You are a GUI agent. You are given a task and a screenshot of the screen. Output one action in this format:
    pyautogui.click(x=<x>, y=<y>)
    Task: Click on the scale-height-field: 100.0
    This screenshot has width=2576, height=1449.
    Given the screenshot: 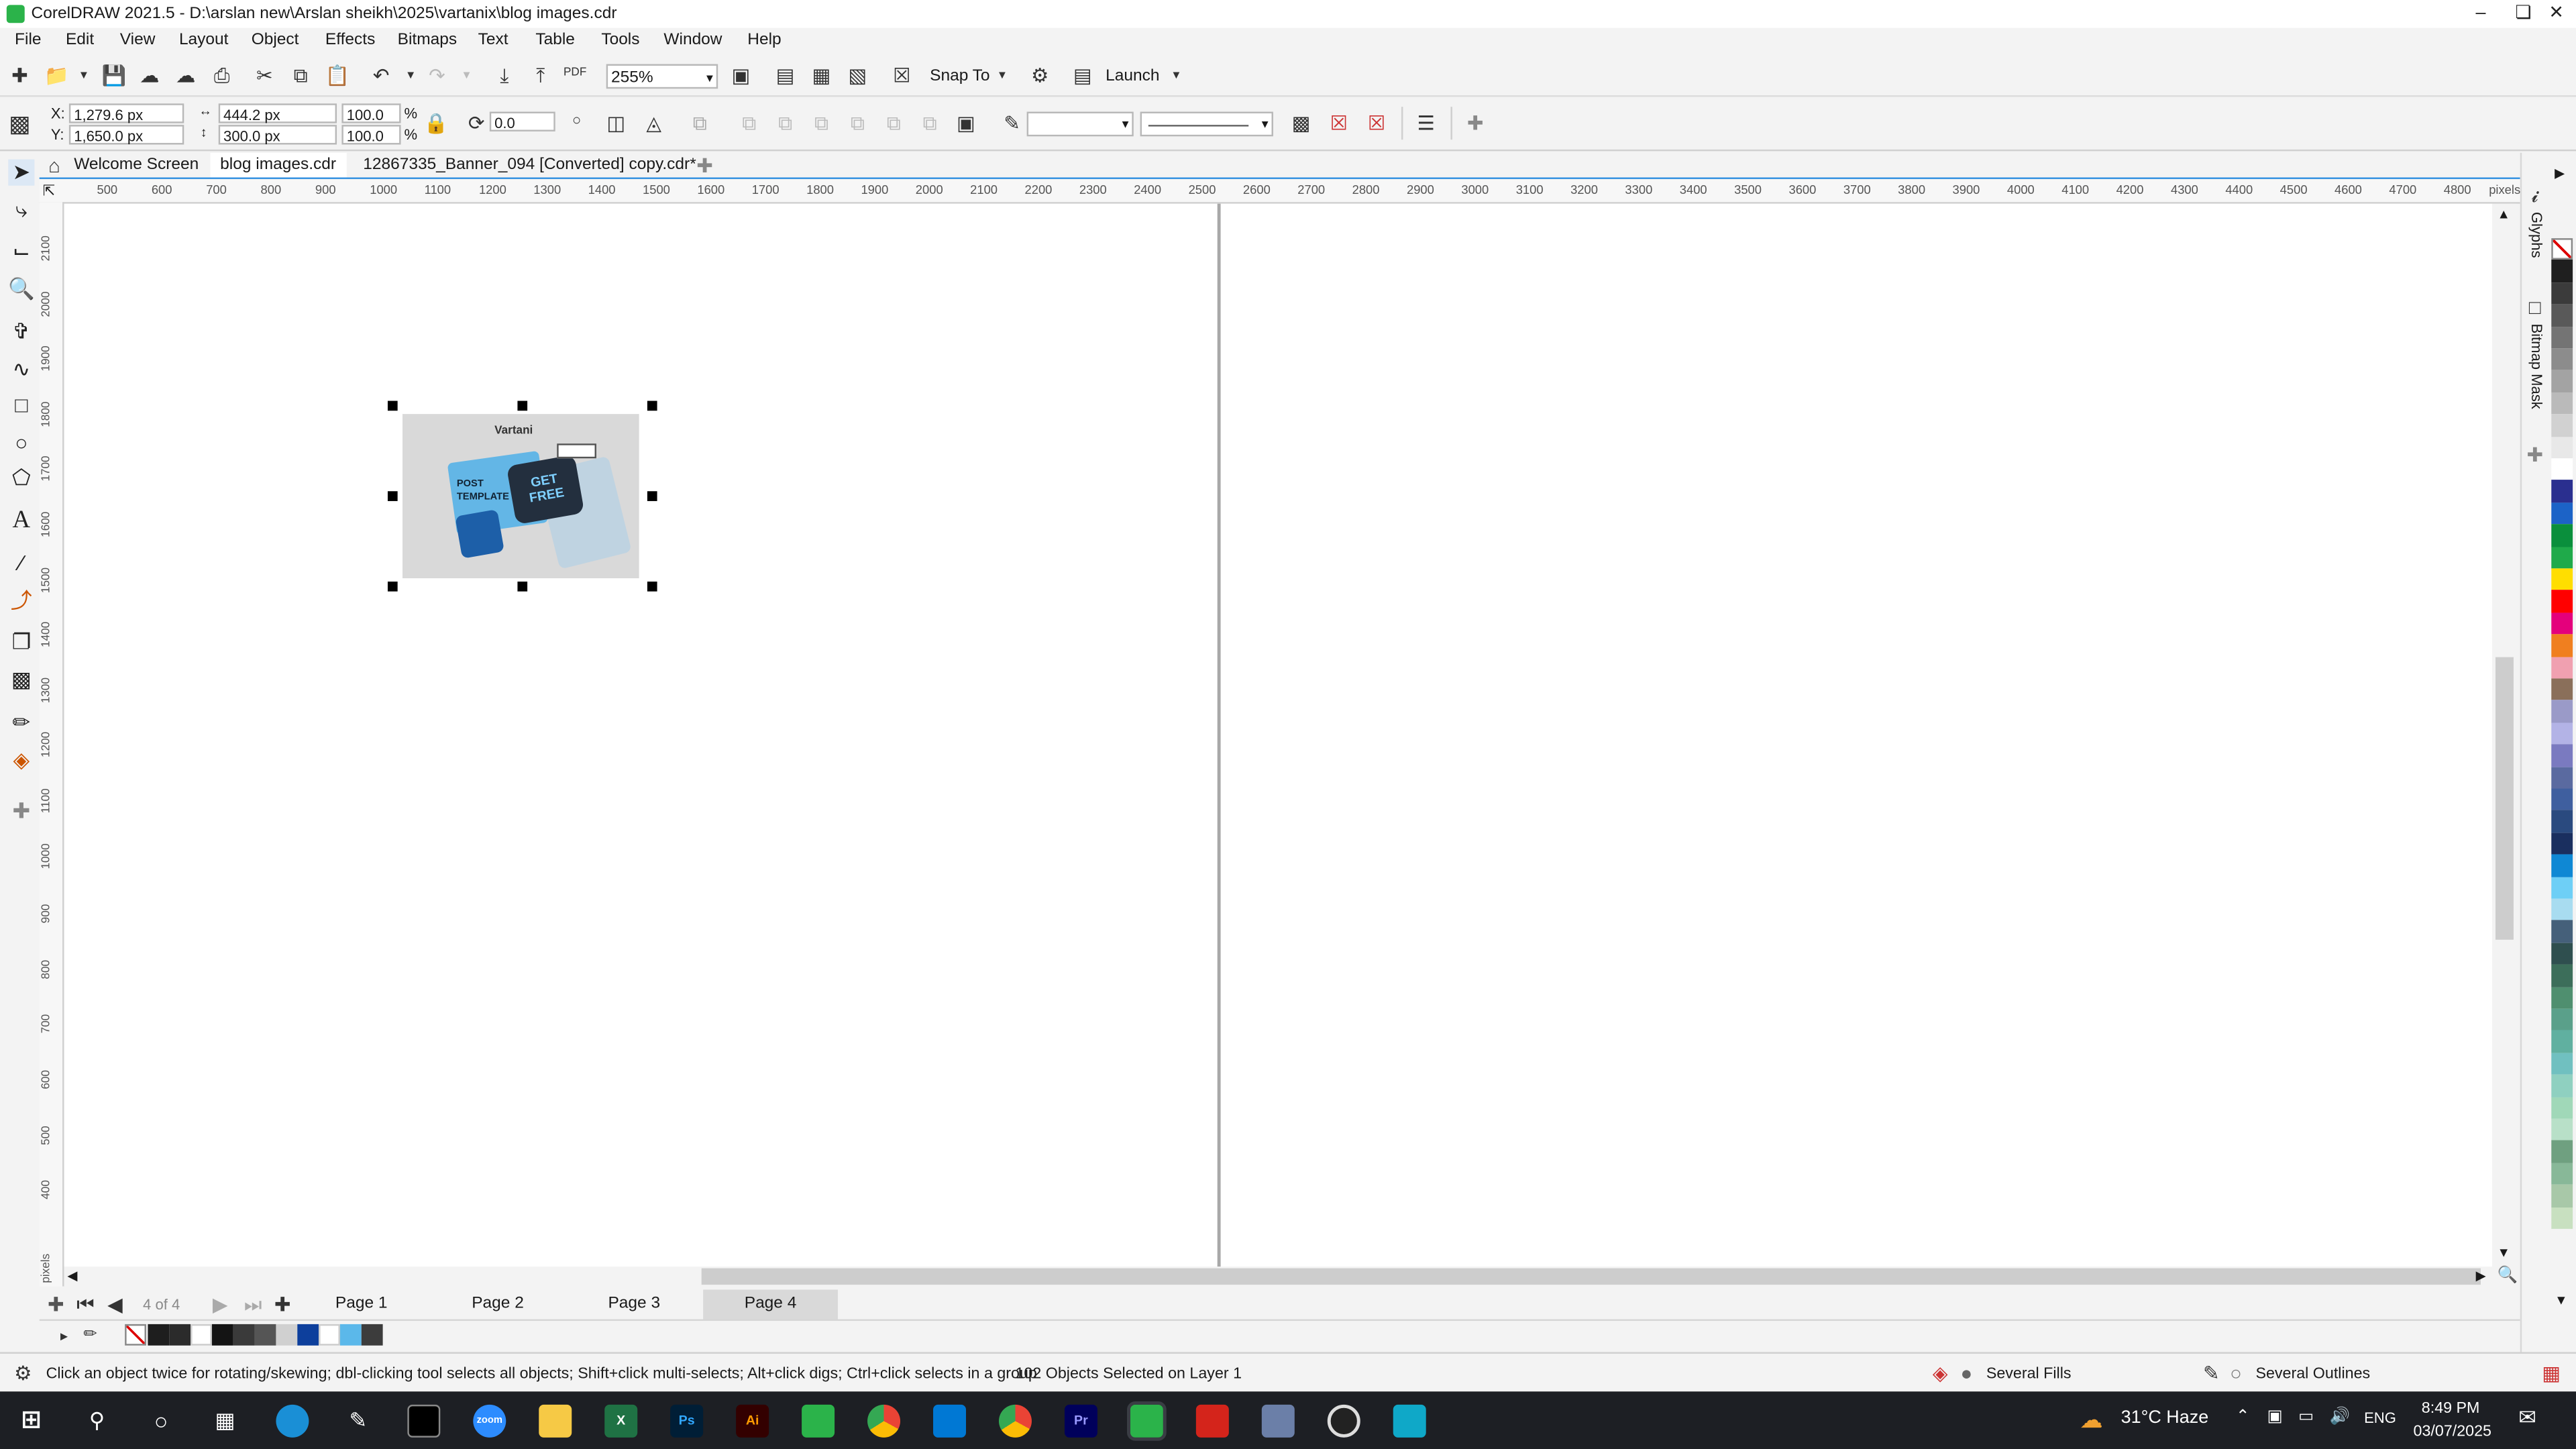 What is the action you would take?
    pyautogui.click(x=371, y=135)
    